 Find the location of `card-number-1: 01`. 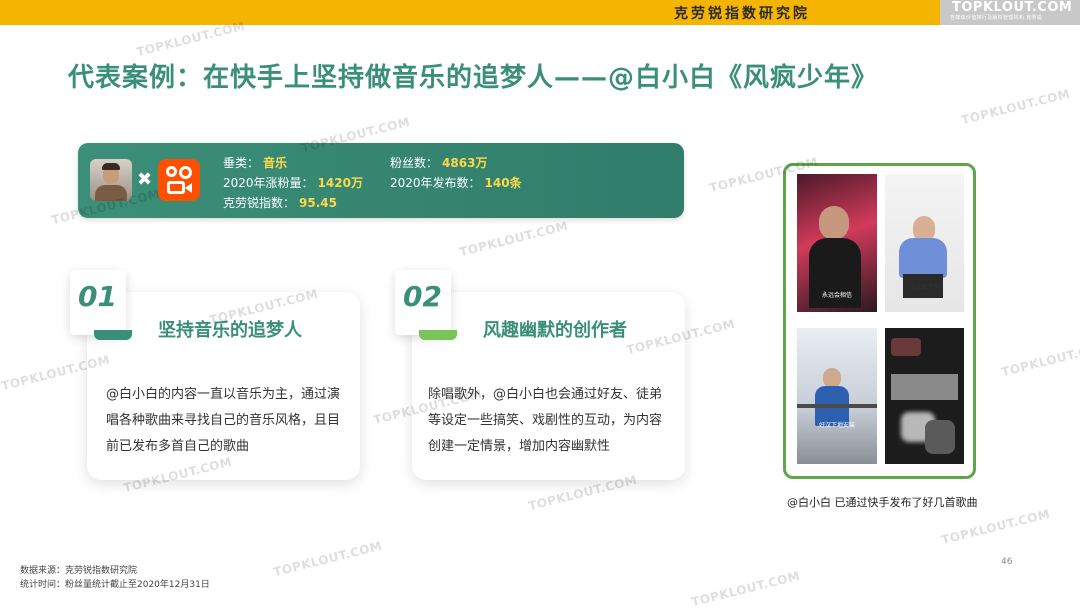

card-number-1: 01 is located at coordinates (97, 296).